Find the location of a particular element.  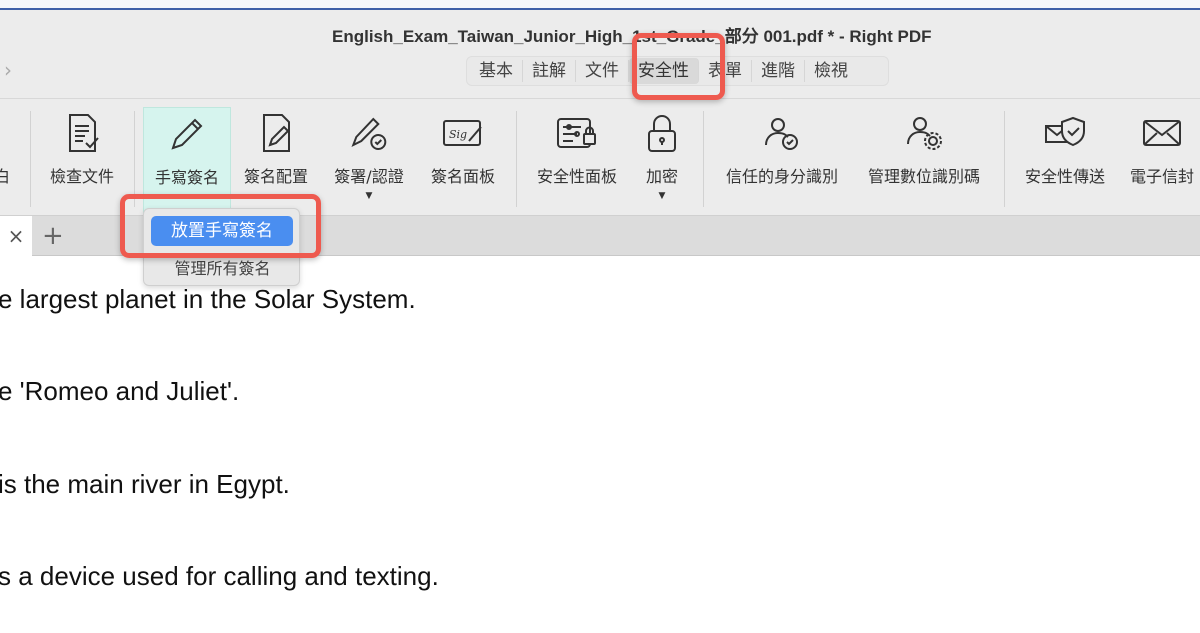

tool-label: 電子信封 is located at coordinates (1162, 176).